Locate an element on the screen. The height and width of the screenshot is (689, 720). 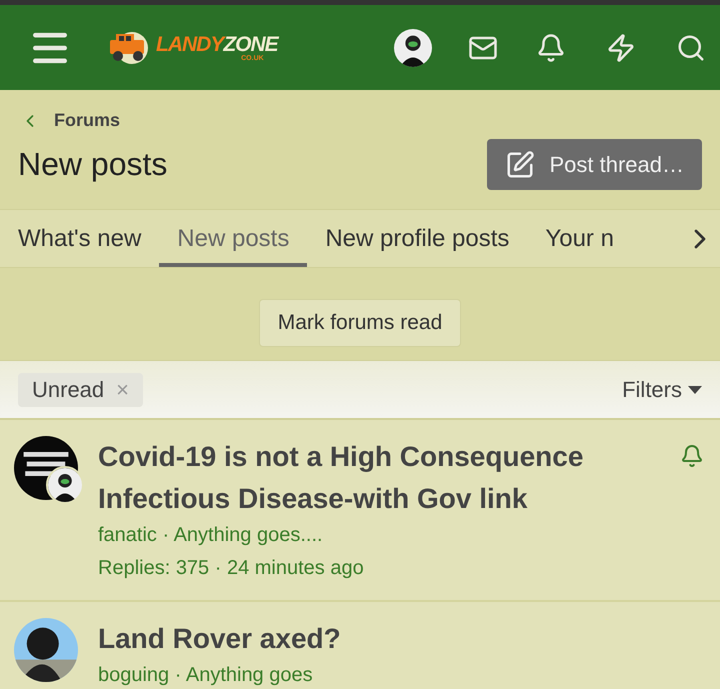
breadcrumb-link: Forums is located at coordinates (70, 120).